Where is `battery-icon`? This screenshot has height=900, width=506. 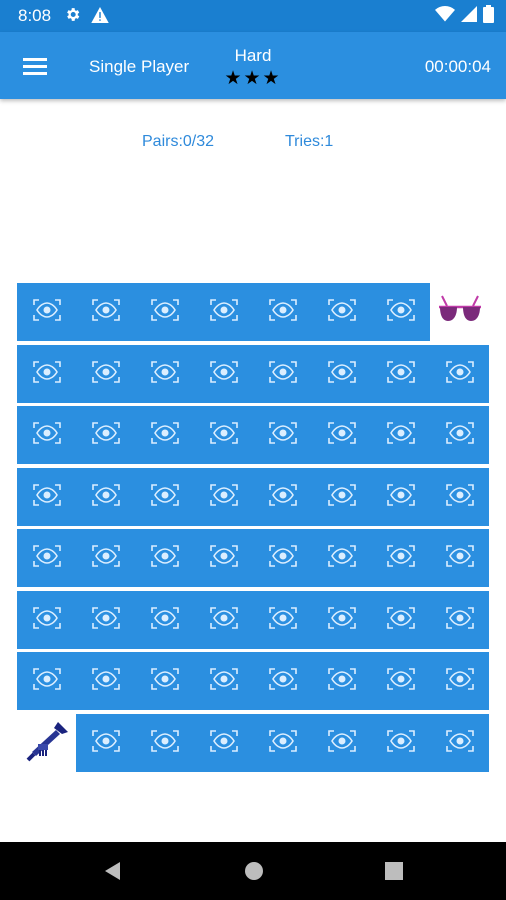
battery-icon is located at coordinates (488, 14).